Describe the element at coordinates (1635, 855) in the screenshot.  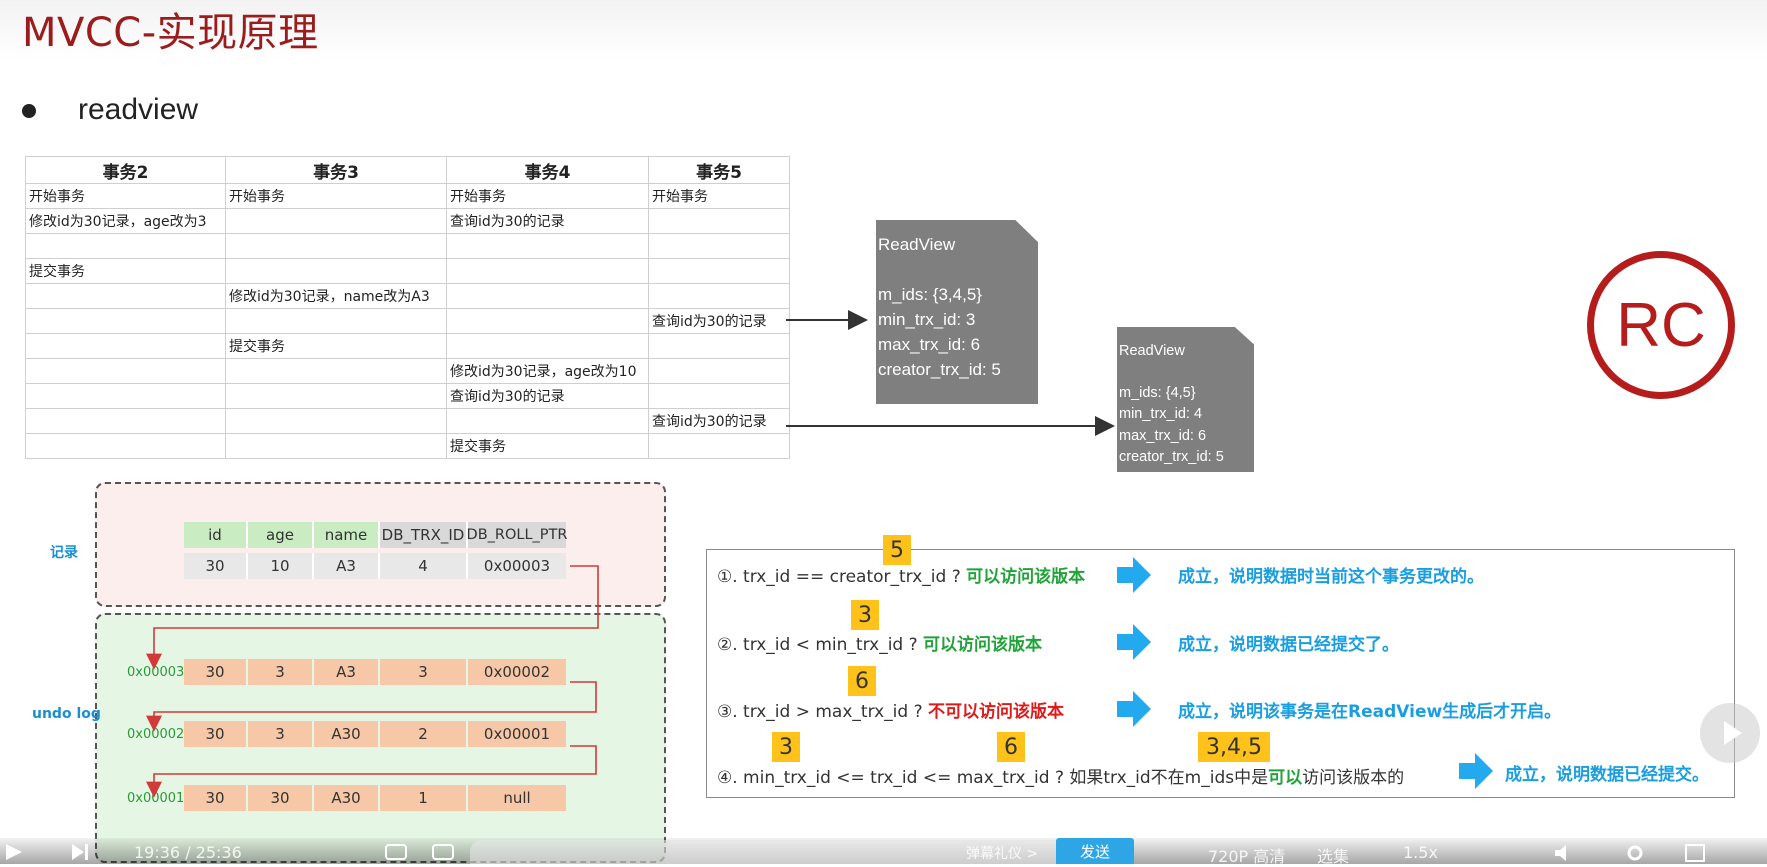
I see `settings-gear-icon` at that location.